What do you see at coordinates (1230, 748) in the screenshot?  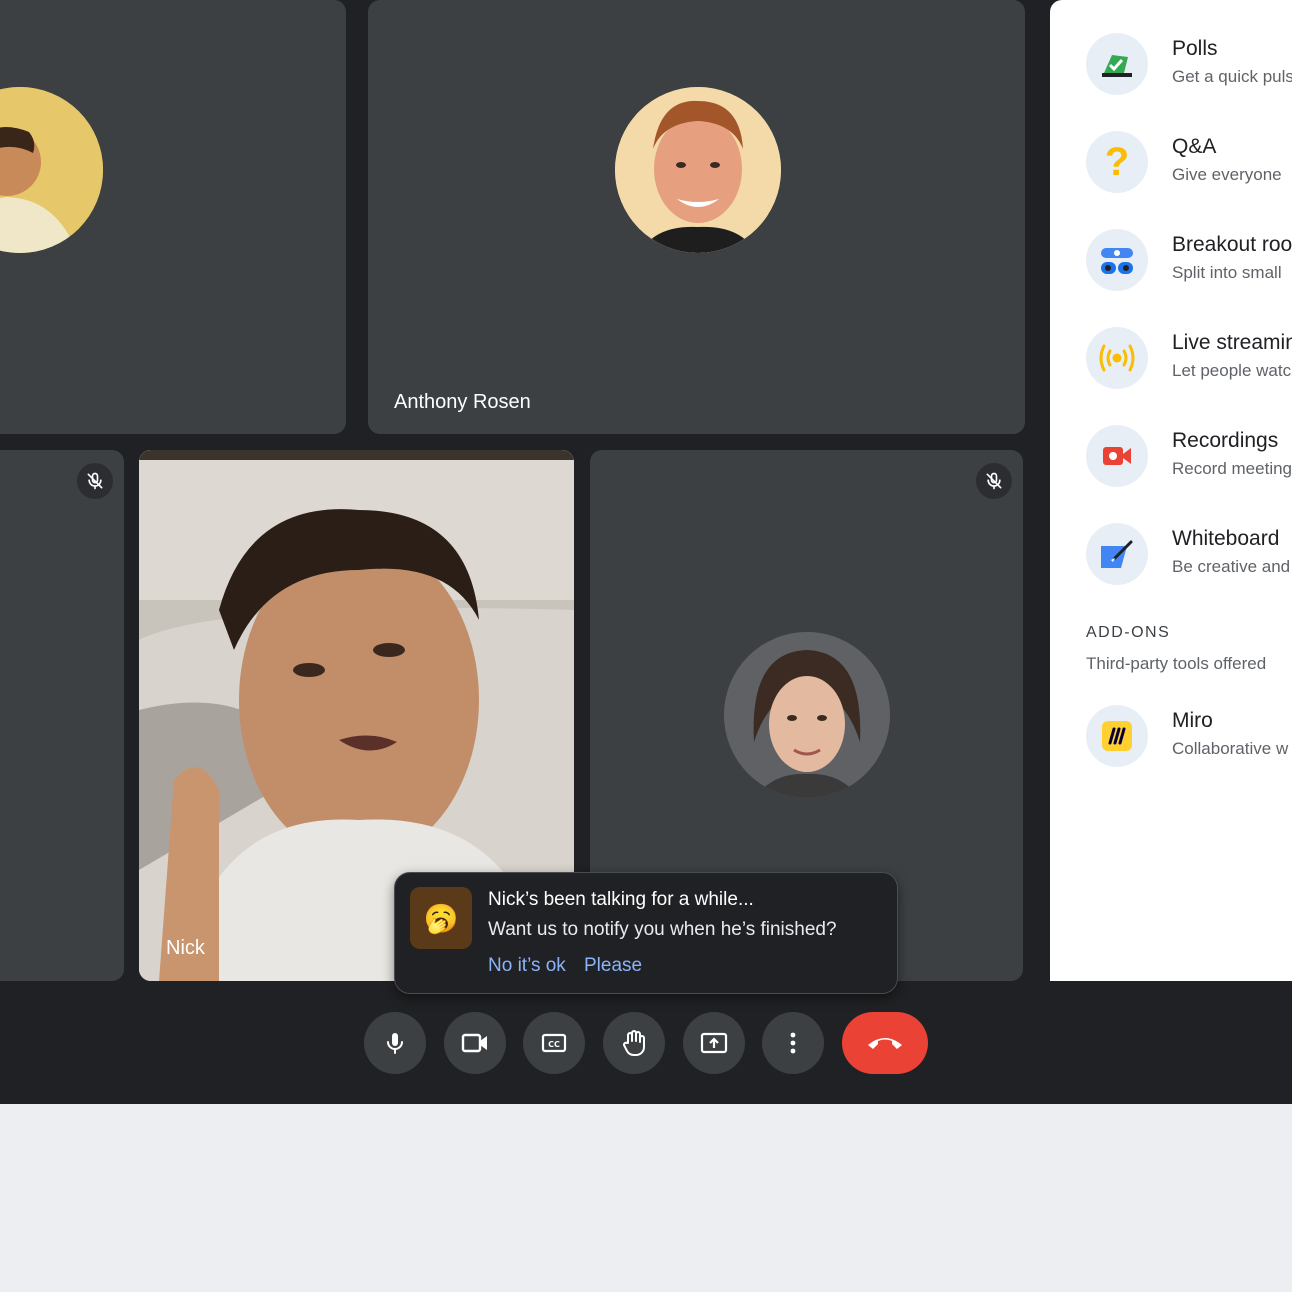 I see `activity-description: Collaborative w` at bounding box center [1230, 748].